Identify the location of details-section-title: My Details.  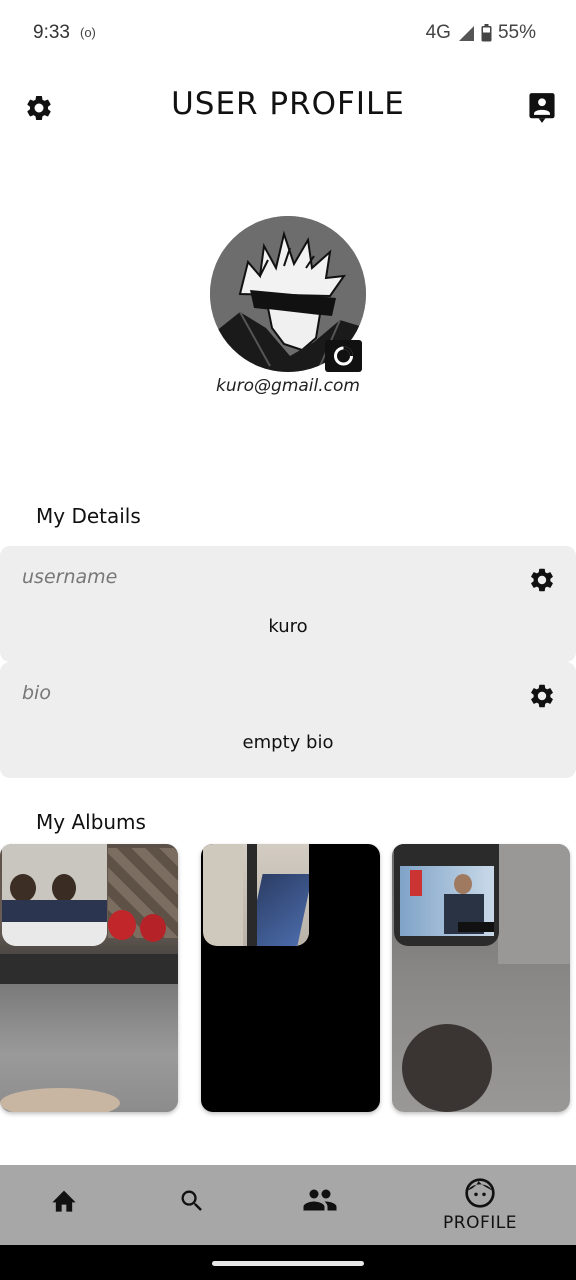
(88, 516).